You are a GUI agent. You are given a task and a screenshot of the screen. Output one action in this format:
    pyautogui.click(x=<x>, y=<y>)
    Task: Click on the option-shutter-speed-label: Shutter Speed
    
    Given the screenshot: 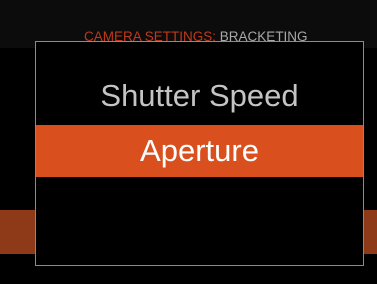 What is the action you would take?
    pyautogui.click(x=199, y=95)
    